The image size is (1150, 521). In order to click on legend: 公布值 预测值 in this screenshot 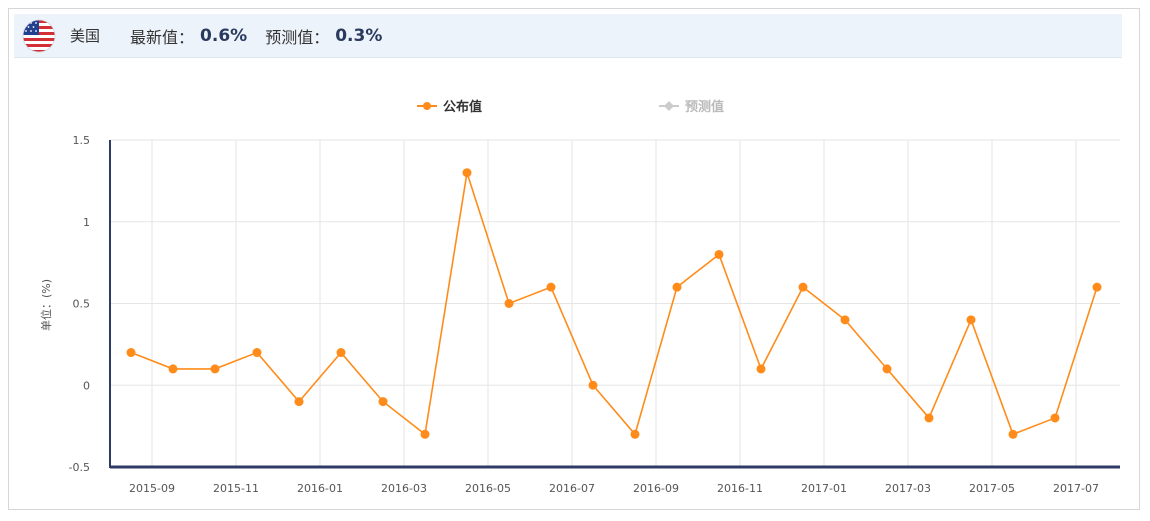, I will do `click(570, 107)`.